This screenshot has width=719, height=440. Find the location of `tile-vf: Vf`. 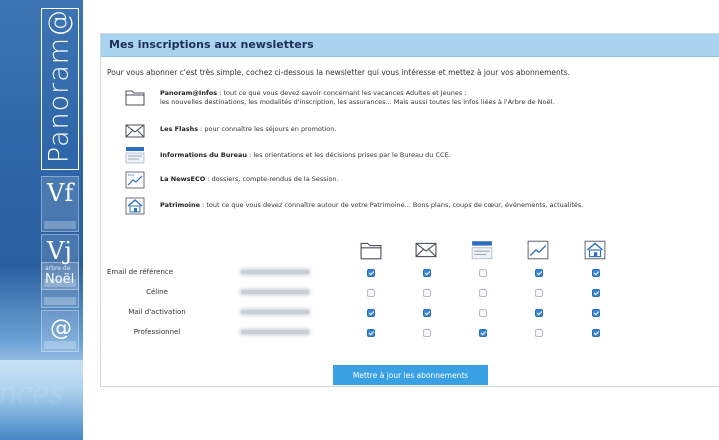

tile-vf: Vf is located at coordinates (60, 204).